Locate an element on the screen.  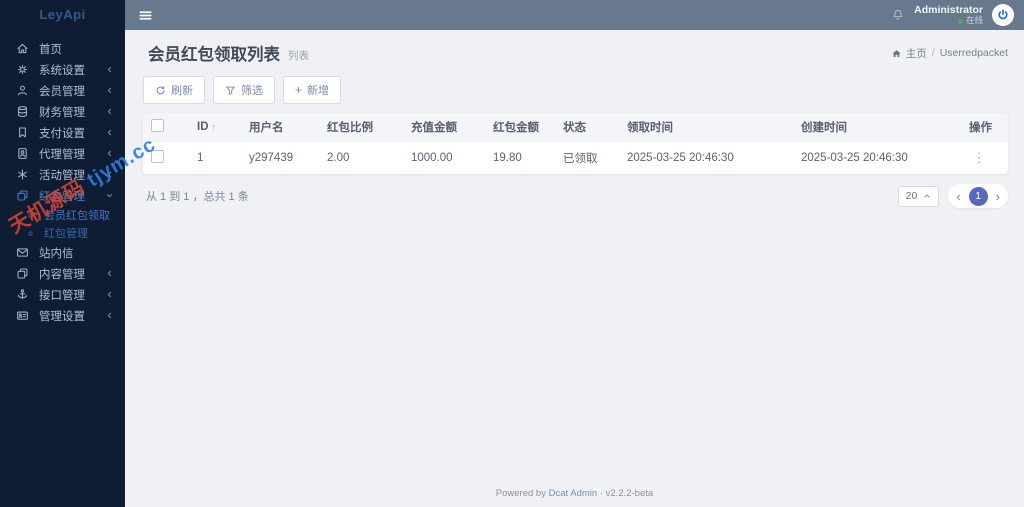
col-status: 状态 is located at coordinates (587, 127).